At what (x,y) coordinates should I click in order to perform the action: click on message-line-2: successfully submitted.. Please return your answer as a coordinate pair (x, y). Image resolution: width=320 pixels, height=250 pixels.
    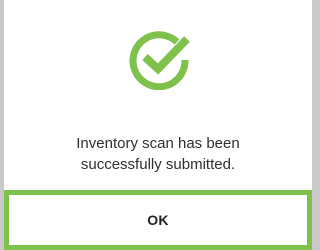
    Looking at the image, I should click on (158, 164).